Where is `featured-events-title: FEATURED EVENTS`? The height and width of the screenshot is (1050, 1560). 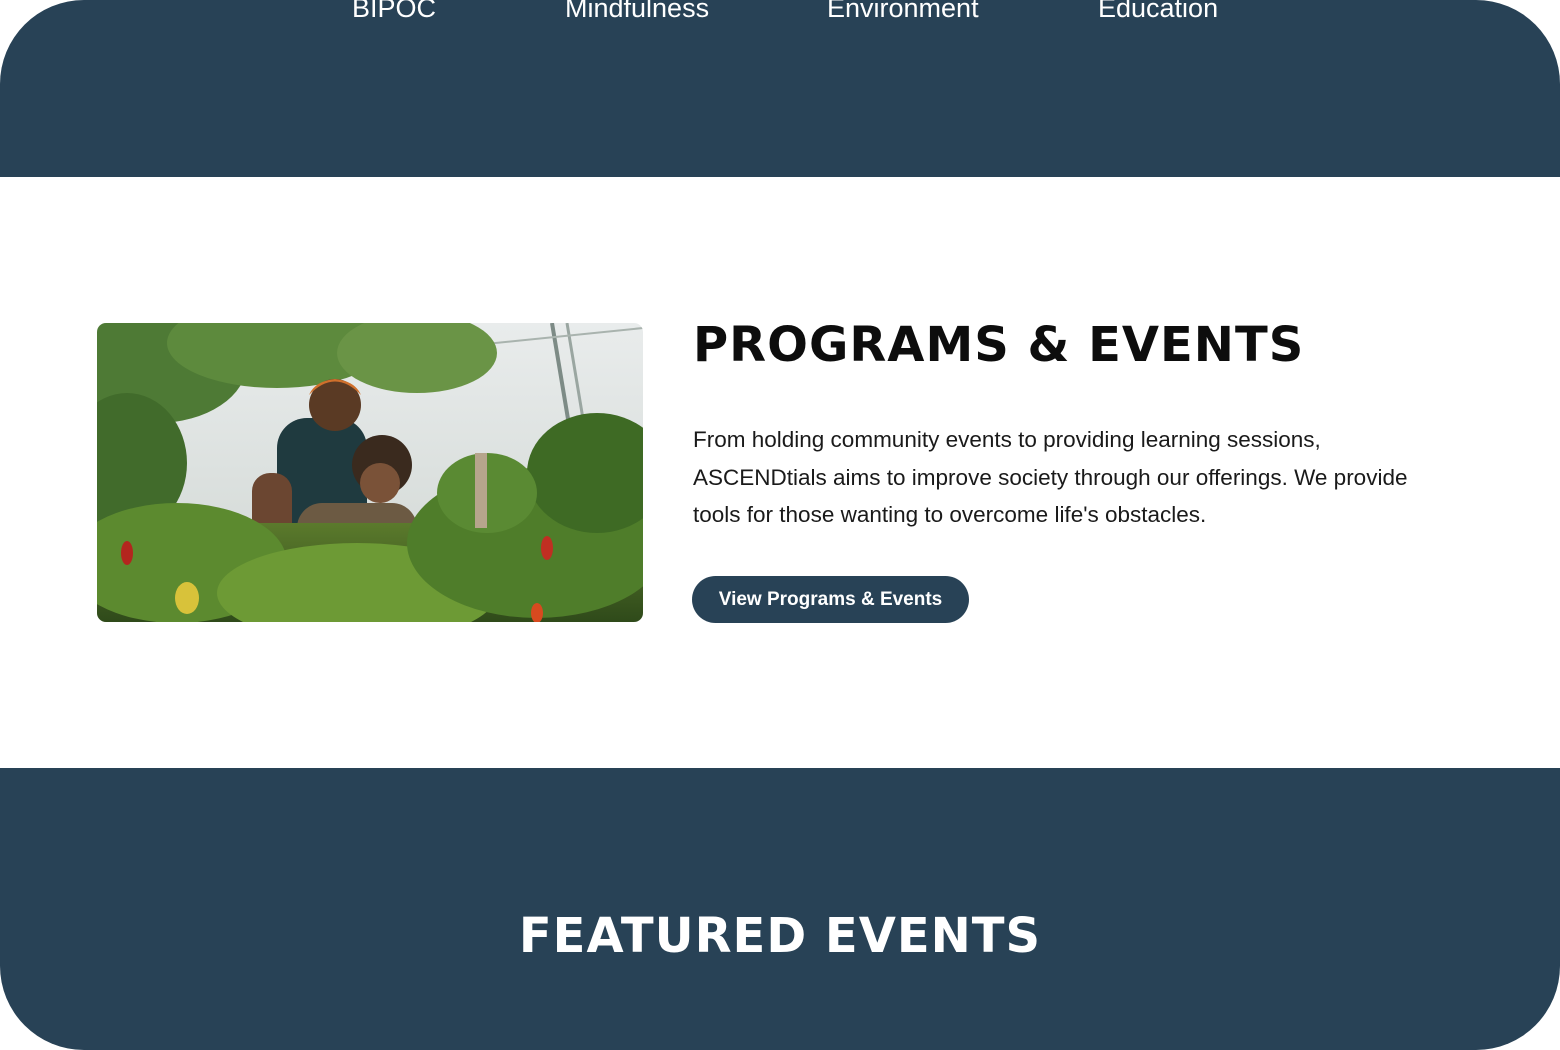
featured-events-title: FEATURED EVENTS is located at coordinates (780, 936).